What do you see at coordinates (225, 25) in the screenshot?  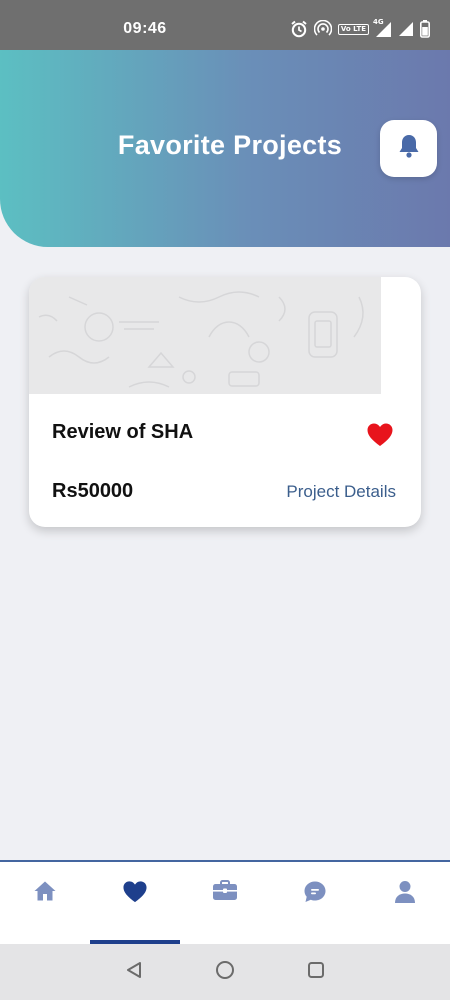 I see `status-bar: 09:46 Vo LTE 4G` at bounding box center [225, 25].